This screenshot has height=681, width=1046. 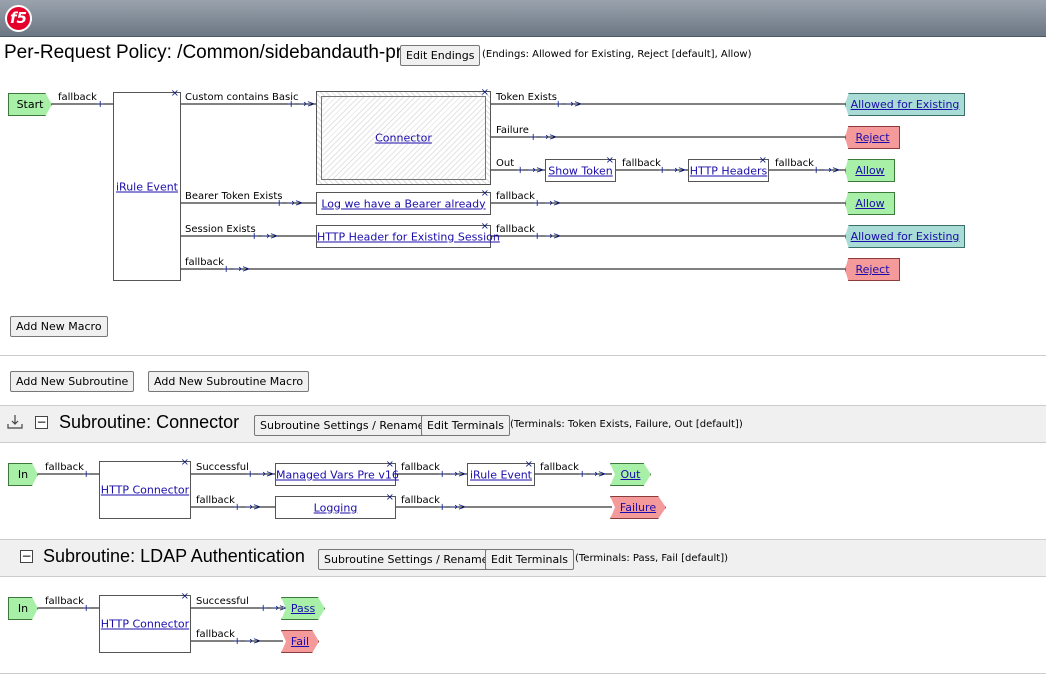 I want to click on subroutine-ldap-terminals-note: (Terminals: Pass, Fail [default]), so click(x=651, y=558).